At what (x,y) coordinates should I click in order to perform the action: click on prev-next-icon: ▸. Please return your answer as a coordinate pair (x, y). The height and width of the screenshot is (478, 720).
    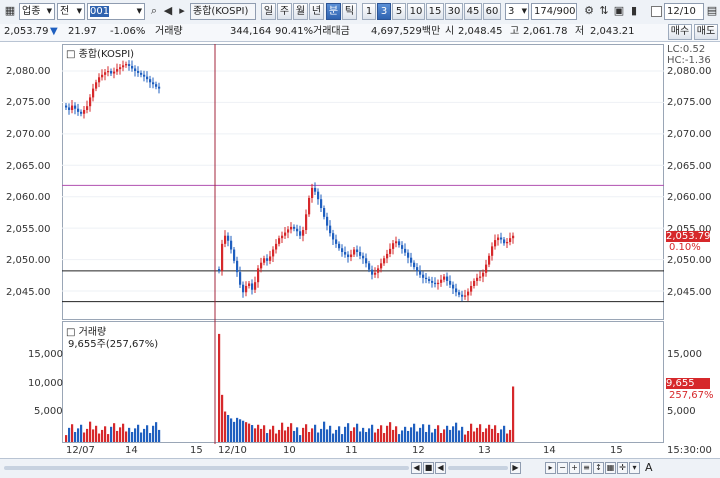
    Looking at the image, I should click on (182, 11).